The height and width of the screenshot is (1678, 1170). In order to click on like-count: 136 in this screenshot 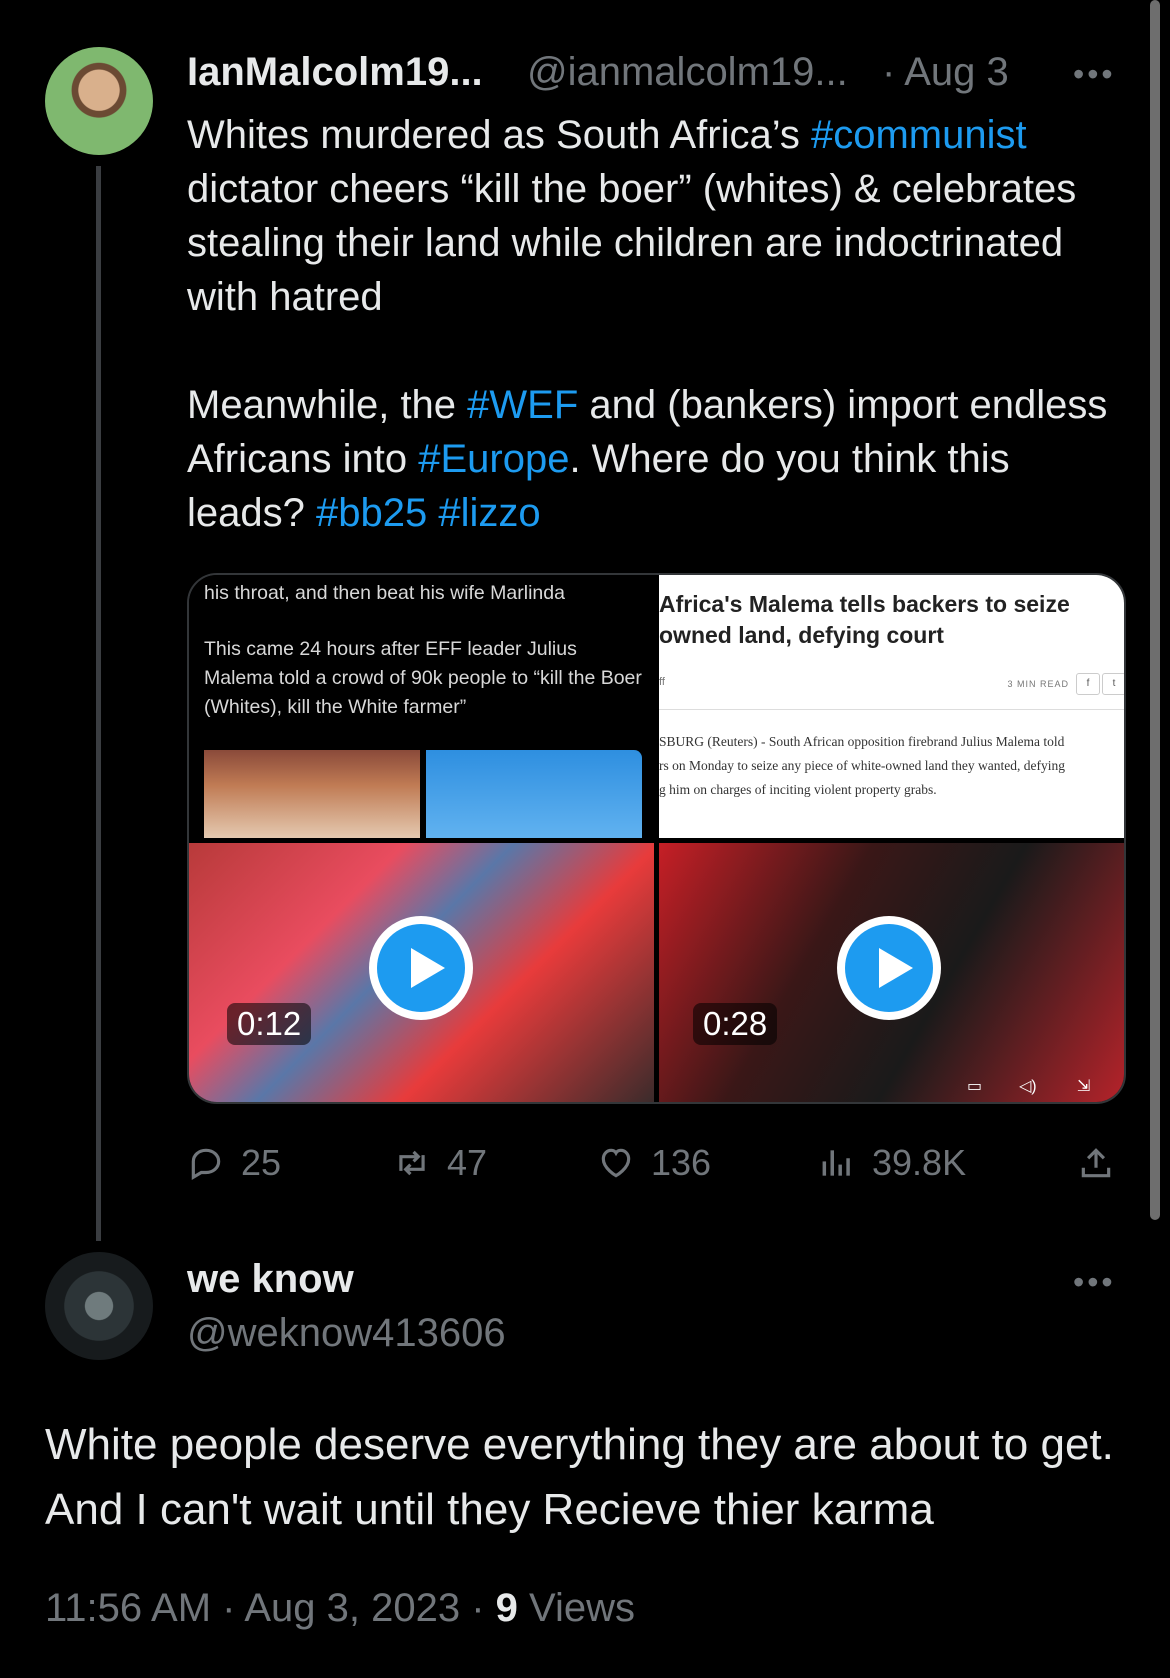, I will do `click(681, 1162)`.